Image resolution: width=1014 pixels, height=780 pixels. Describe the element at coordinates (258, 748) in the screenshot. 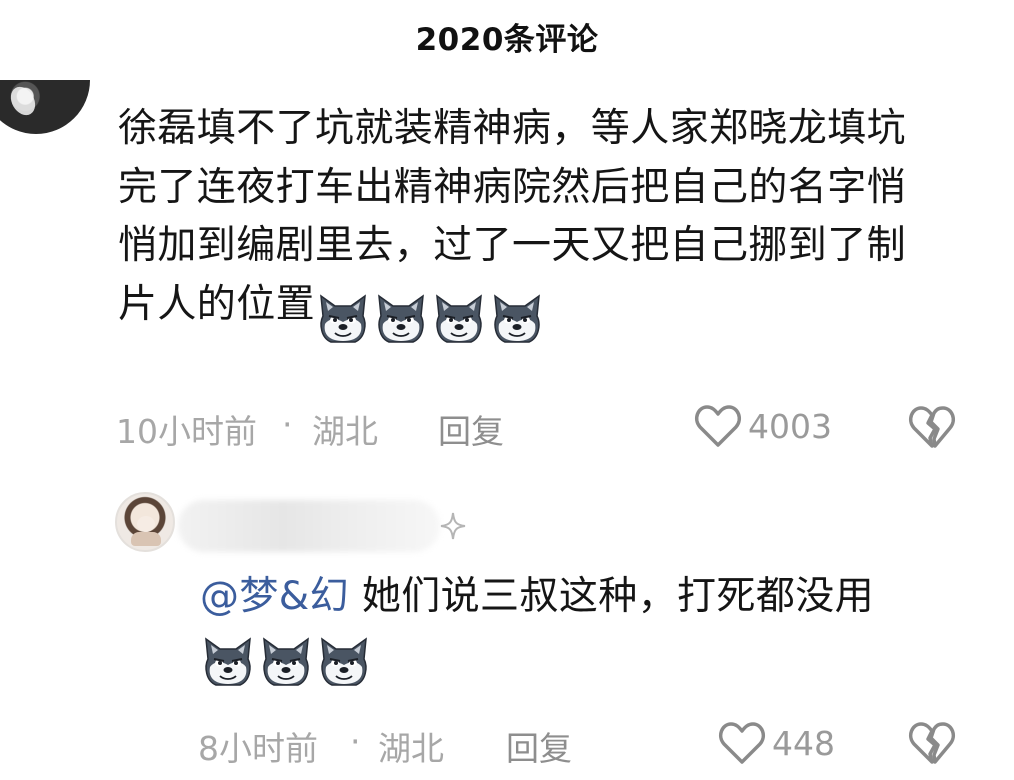

I see `reply-time: 8小时前` at that location.